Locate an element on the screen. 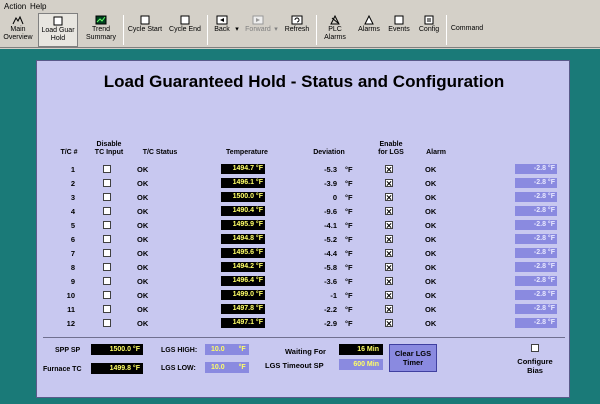  header-temperature: Temperature is located at coordinates (247, 152).